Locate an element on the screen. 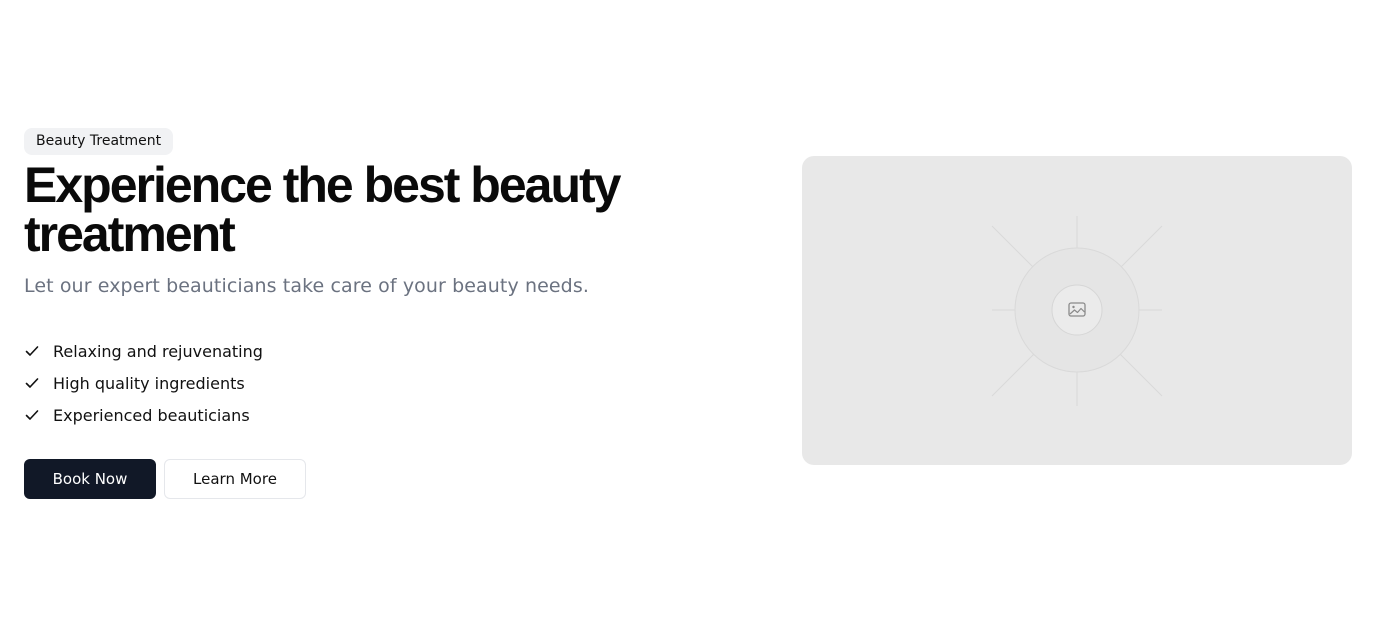  feature-label: Experienced beauticians is located at coordinates (151, 415).